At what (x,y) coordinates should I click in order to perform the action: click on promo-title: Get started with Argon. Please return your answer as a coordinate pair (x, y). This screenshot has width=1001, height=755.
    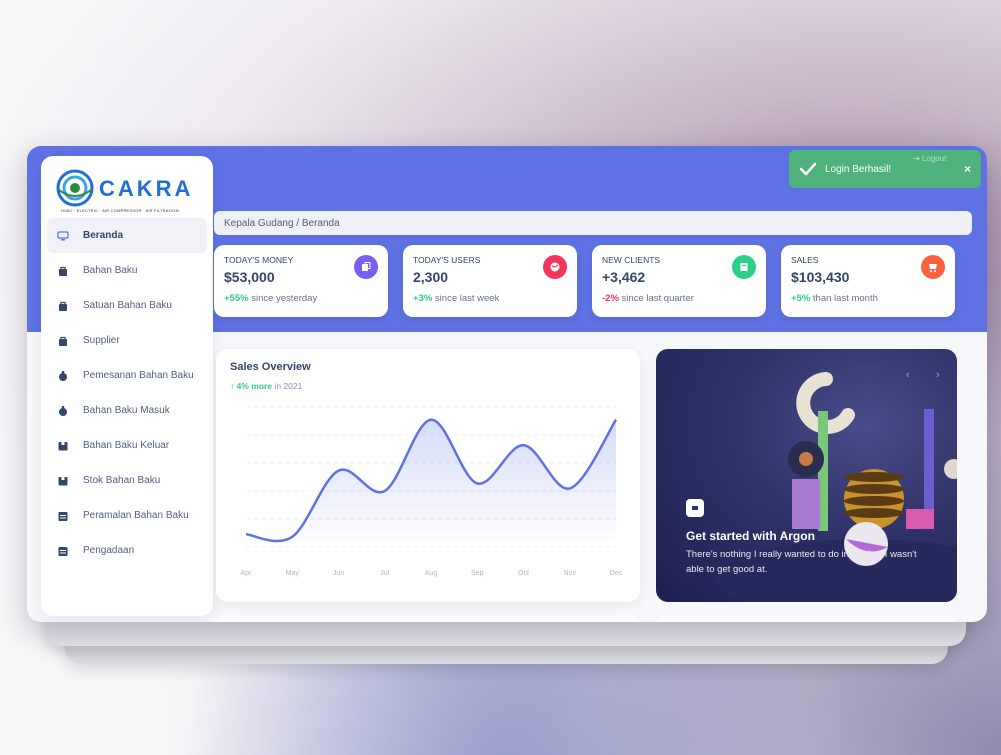
    Looking at the image, I should click on (750, 536).